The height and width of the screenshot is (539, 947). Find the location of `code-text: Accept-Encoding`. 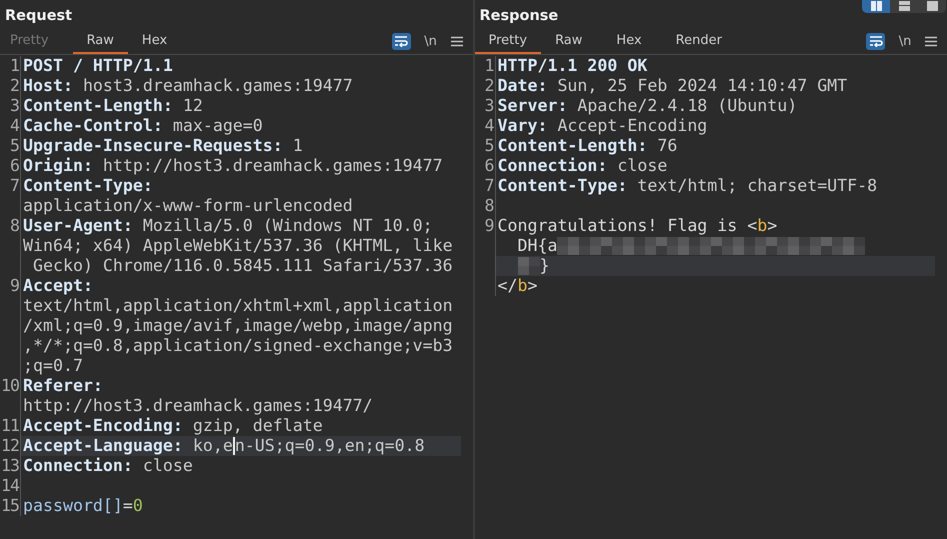

code-text: Accept-Encoding is located at coordinates (632, 126).